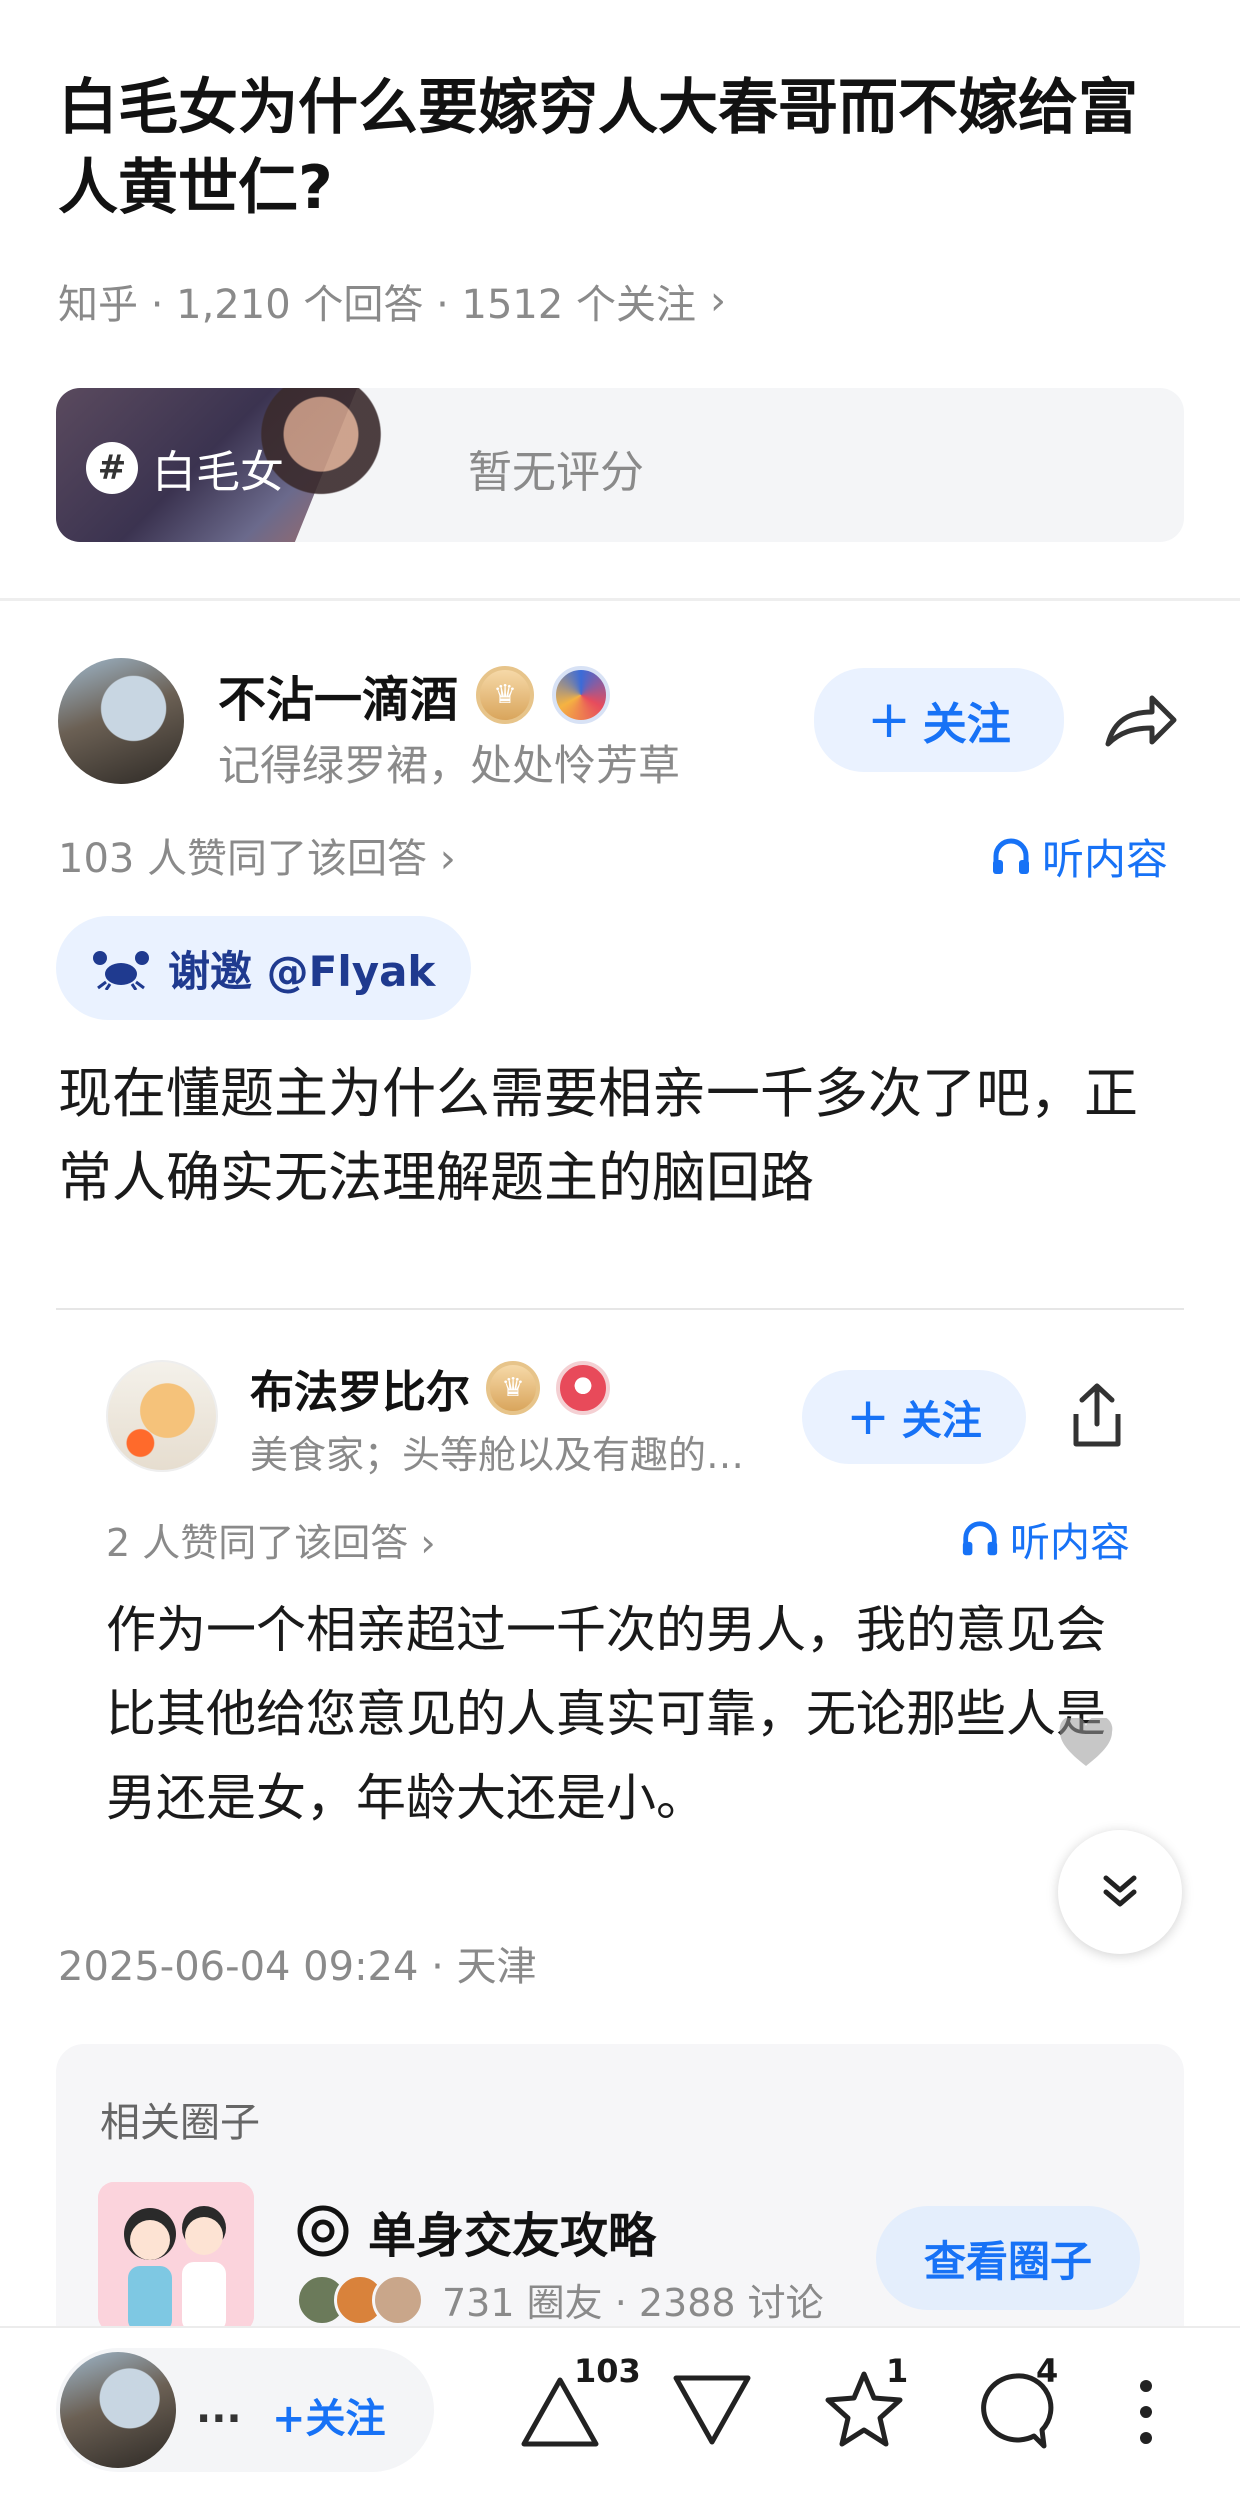 This screenshot has height=2497, width=1240. What do you see at coordinates (556, 472) in the screenshot?
I see `topic-score: 暂无评分` at bounding box center [556, 472].